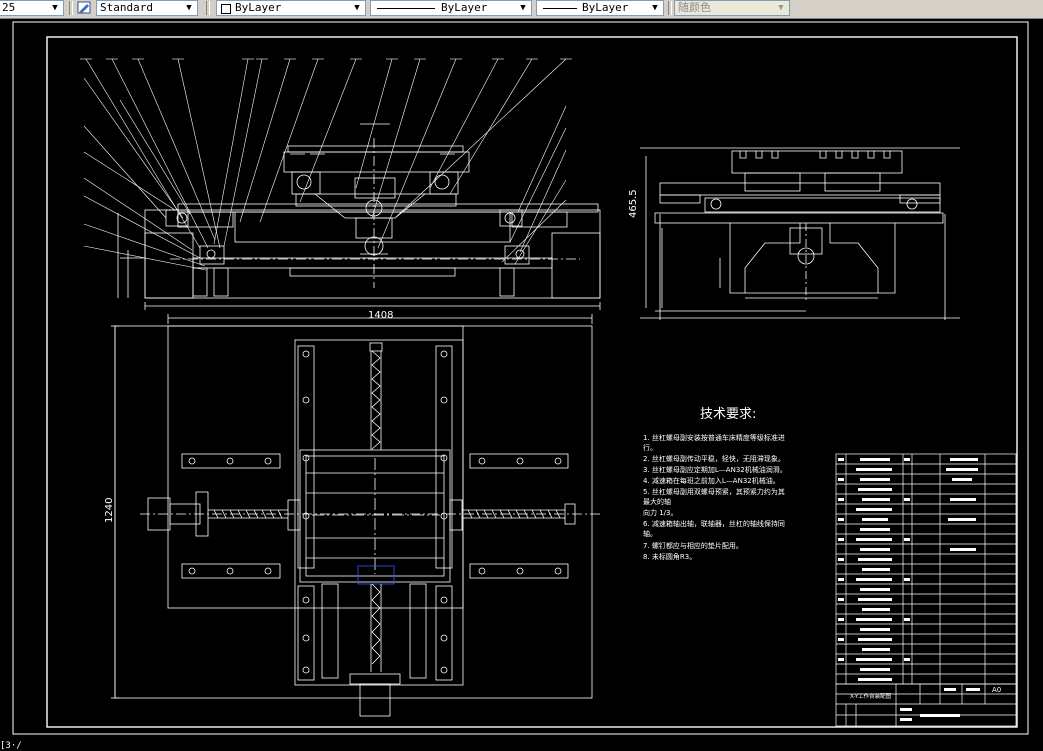 The image size is (1043, 751). Describe the element at coordinates (714, 437) in the screenshot. I see `tech-note-line: 1. 丝杠螺母副安装按普通车床精度等级标准进` at that location.